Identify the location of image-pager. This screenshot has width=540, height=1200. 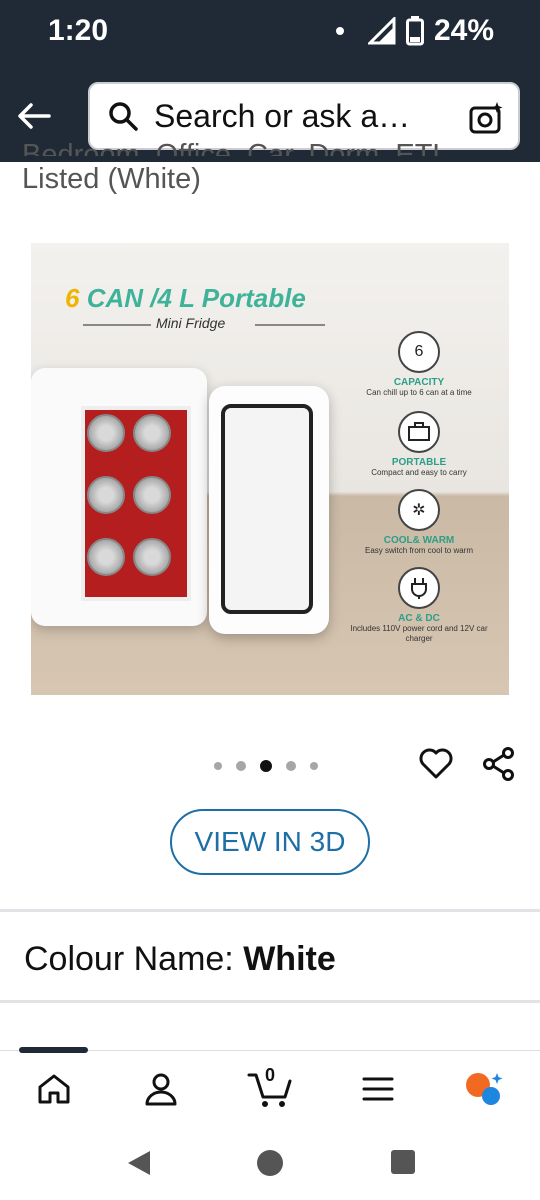
(266, 766).